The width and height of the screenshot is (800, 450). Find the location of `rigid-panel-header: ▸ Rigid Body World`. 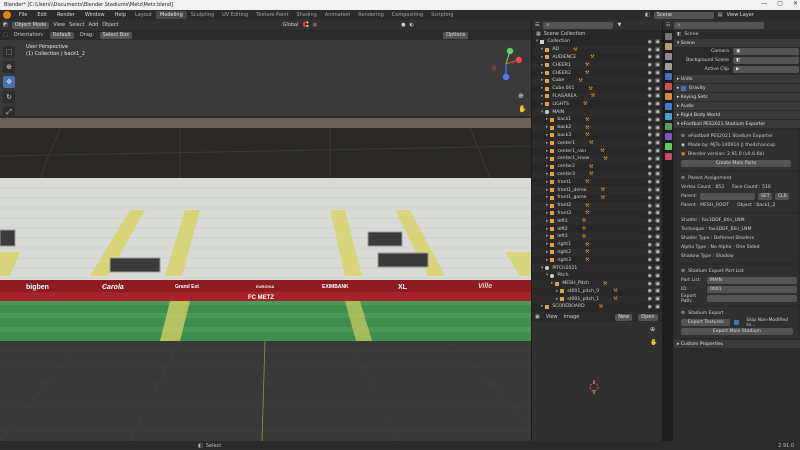

rigid-panel-header: ▸ Rigid Body World is located at coordinates (737, 115).